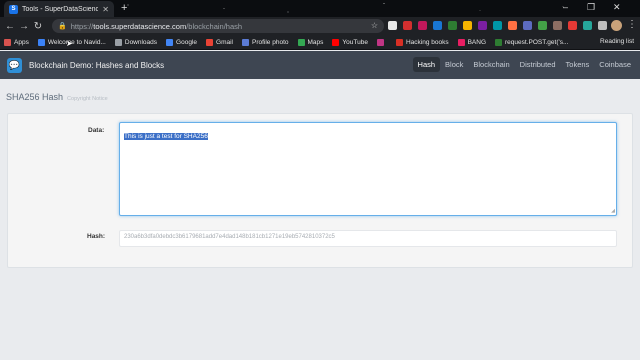 The width and height of the screenshot is (640, 360). I want to click on bookmark-item: Apps, so click(16, 42).